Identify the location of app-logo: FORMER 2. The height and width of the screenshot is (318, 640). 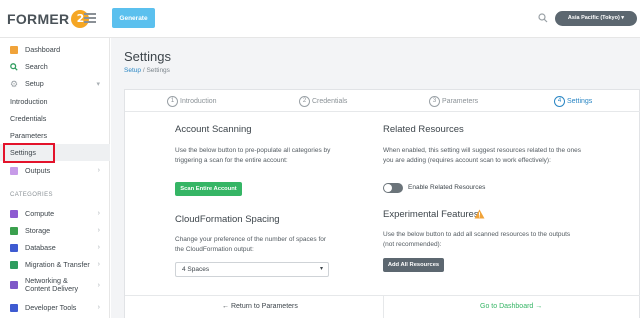
(48, 19).